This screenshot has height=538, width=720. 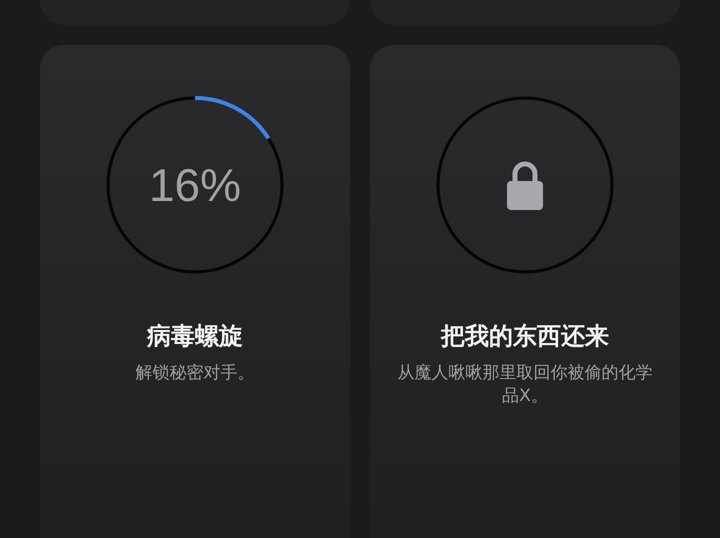 I want to click on achievement-description: 解锁秘密对手。, so click(x=195, y=373).